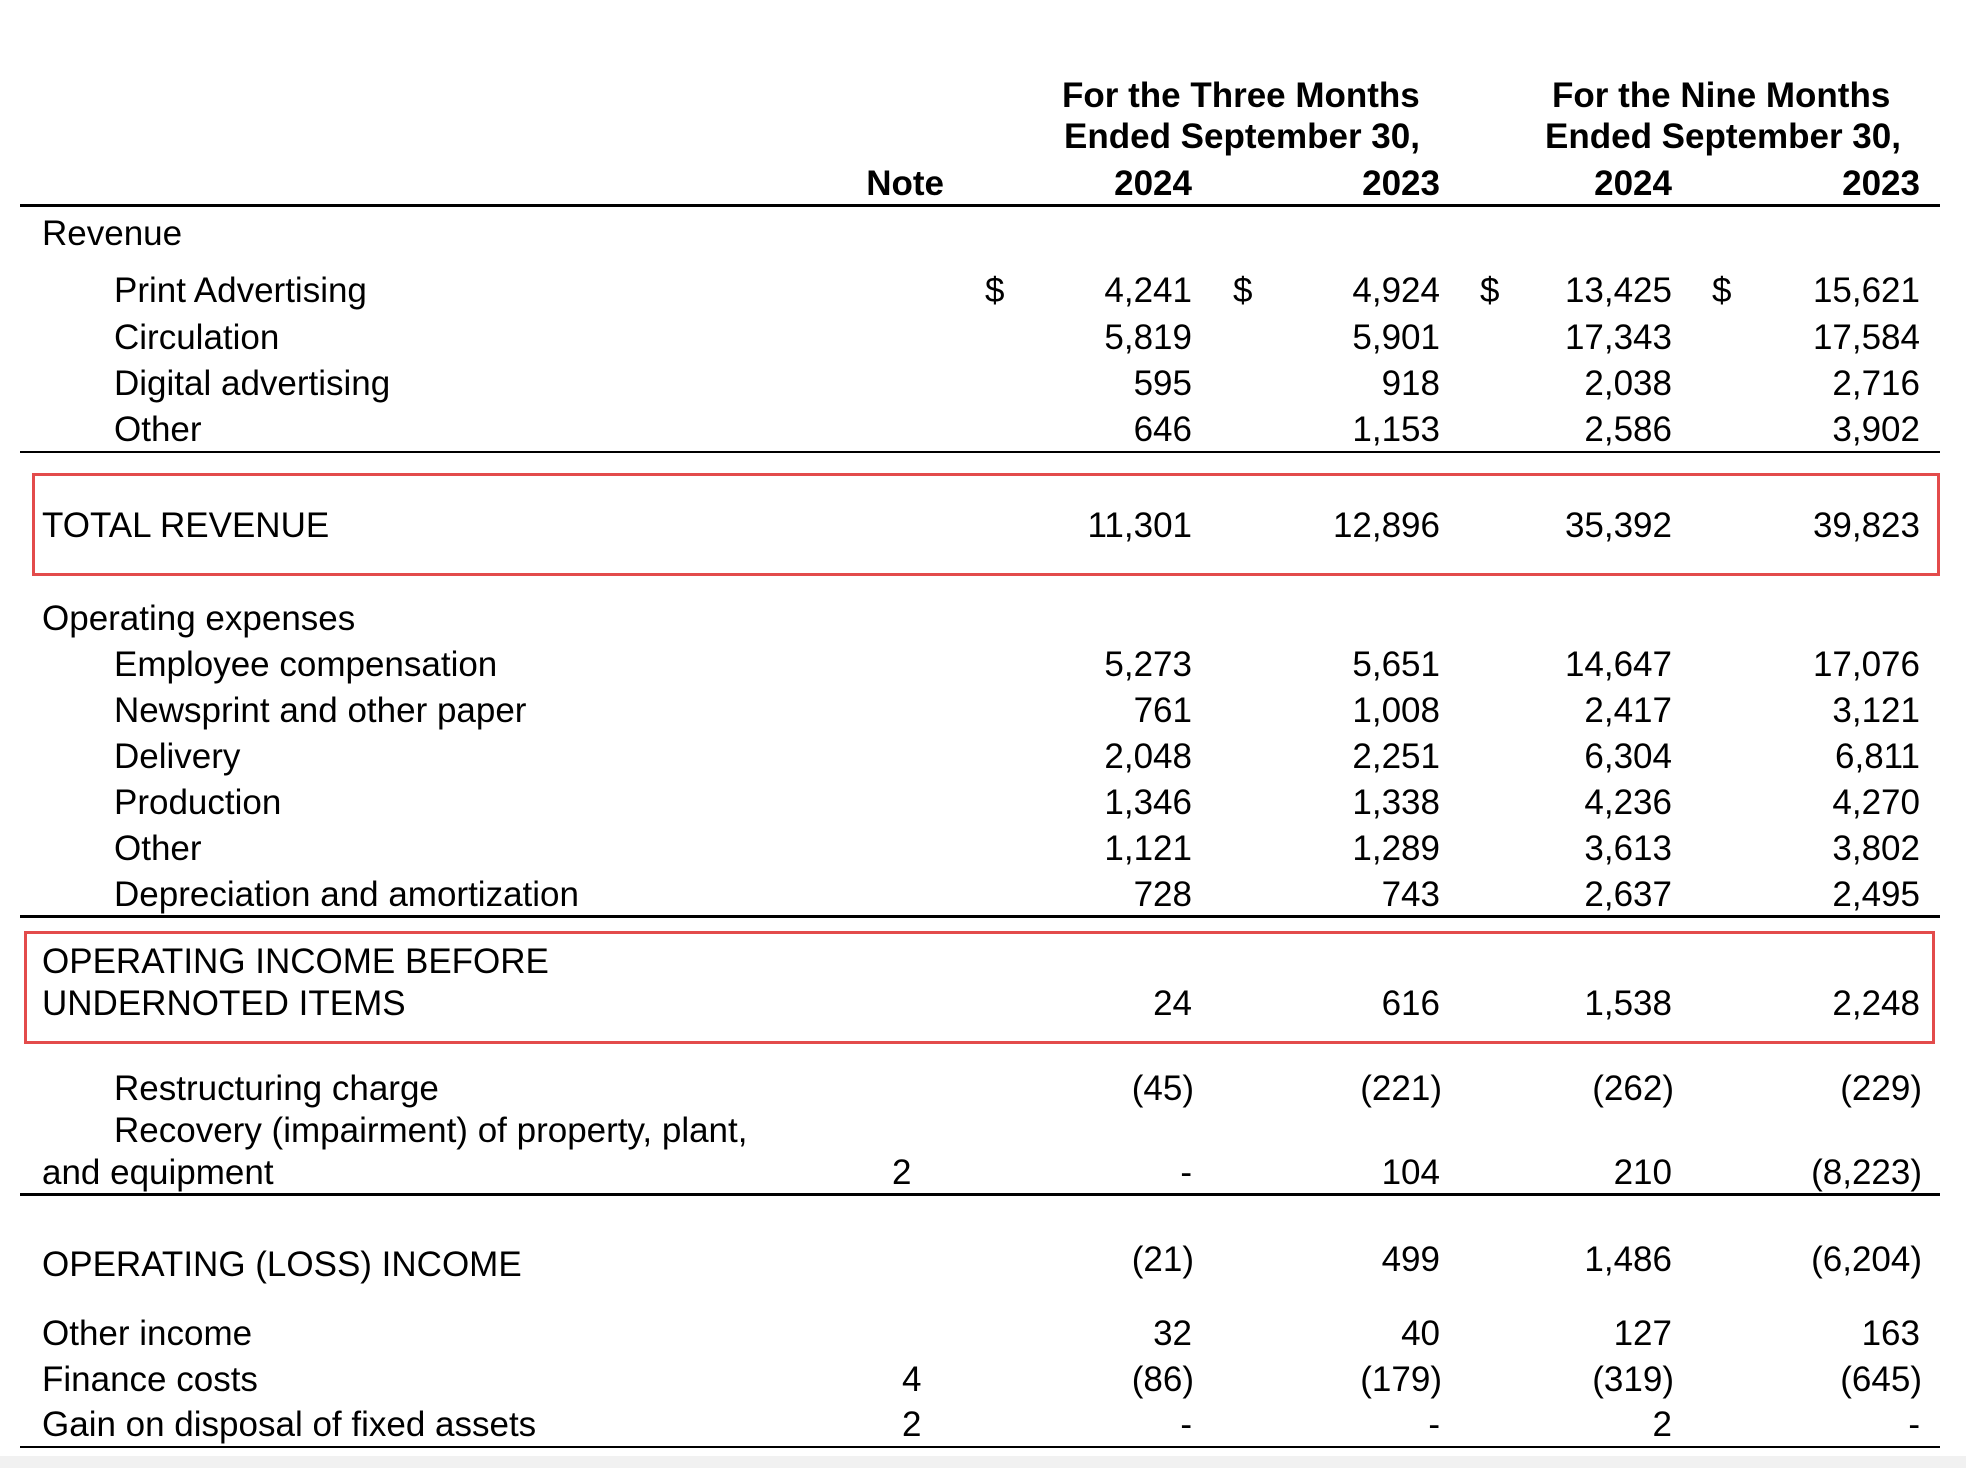 The image size is (1966, 1468). Describe the element at coordinates (306, 664) in the screenshot. I see `row-label-employee-compensation: Employee compensation` at that location.